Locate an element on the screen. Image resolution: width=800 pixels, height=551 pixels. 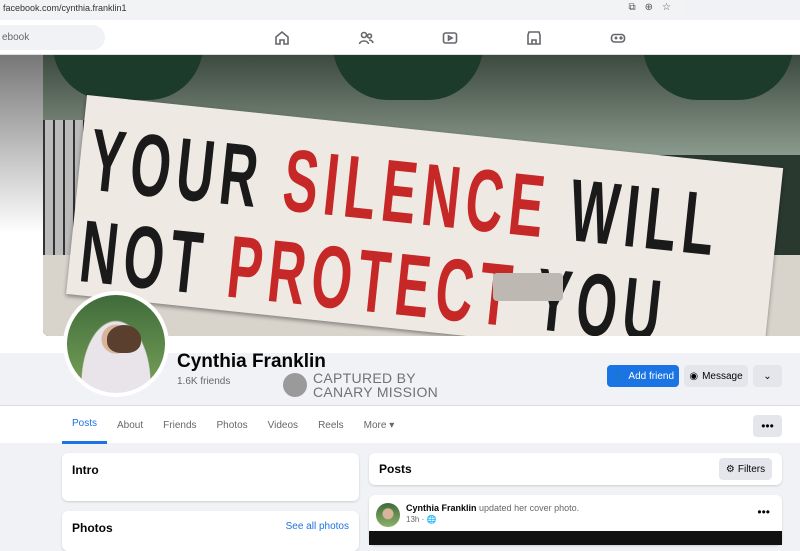
post-author: Cynthia Franklin is located at coordinates (441, 508).